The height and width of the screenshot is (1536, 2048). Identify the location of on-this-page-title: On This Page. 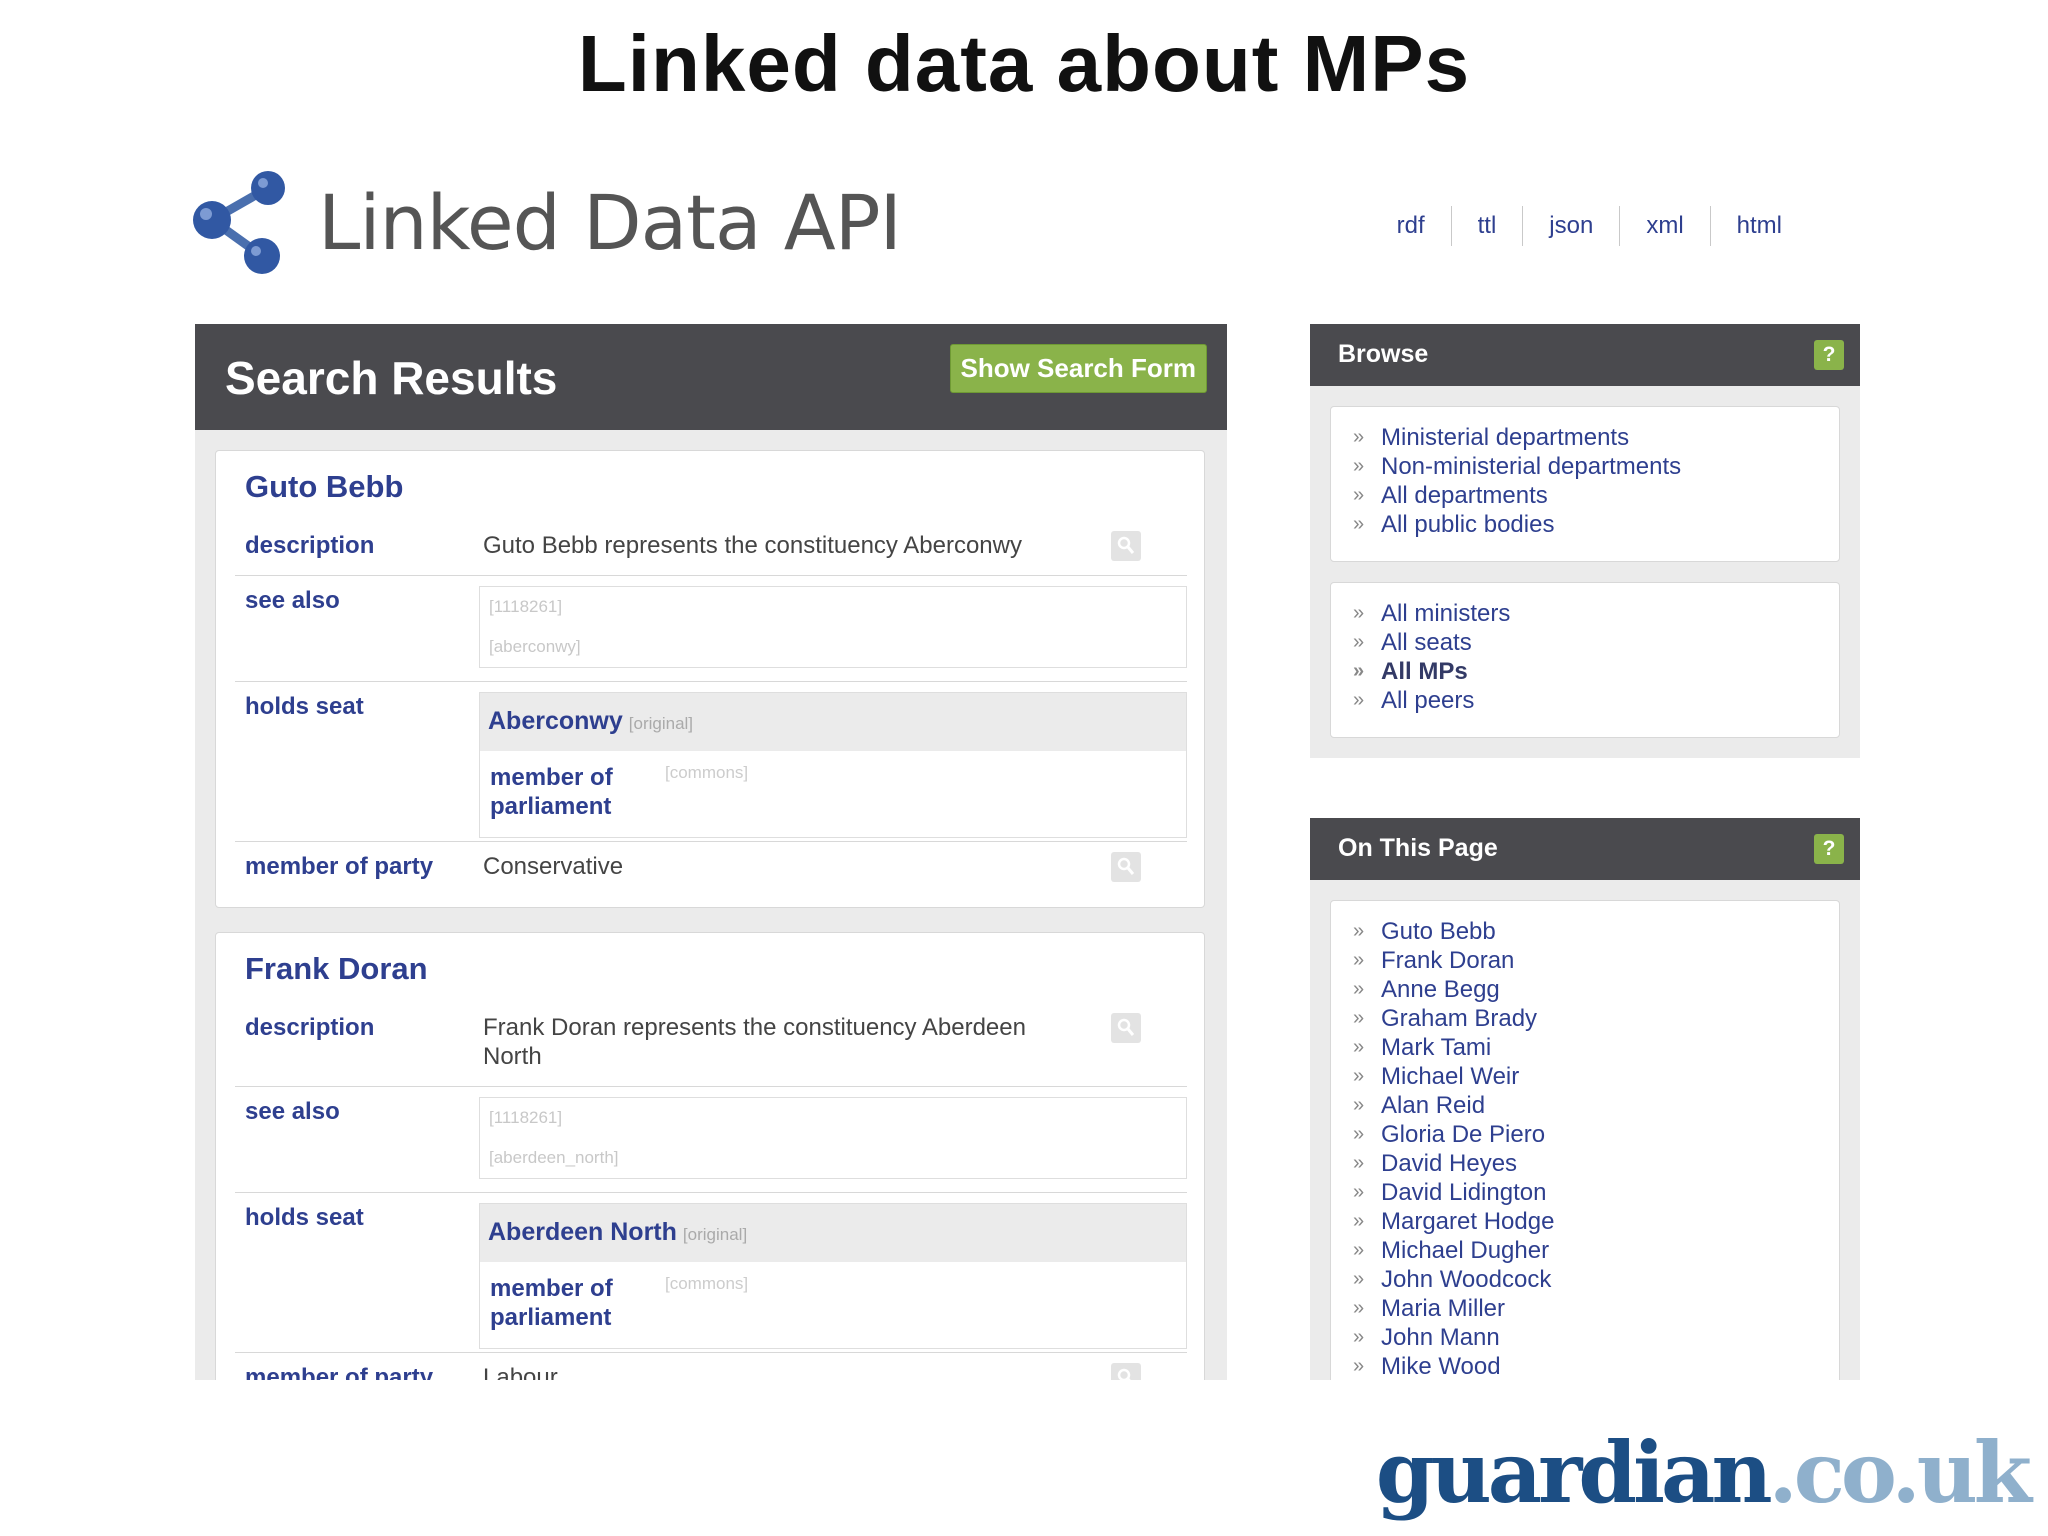
(1418, 848).